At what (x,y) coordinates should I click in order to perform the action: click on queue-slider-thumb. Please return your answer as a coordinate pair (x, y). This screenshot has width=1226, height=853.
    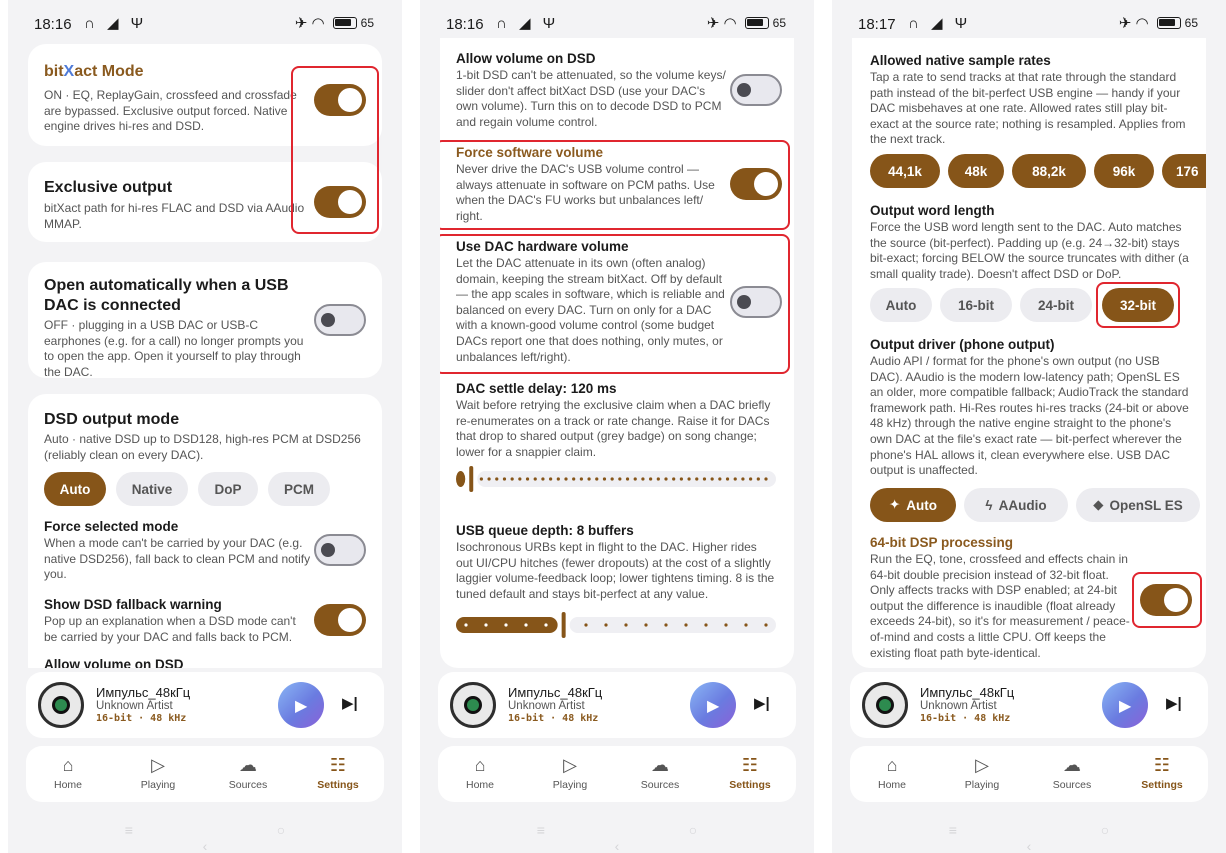
    Looking at the image, I should click on (563, 625).